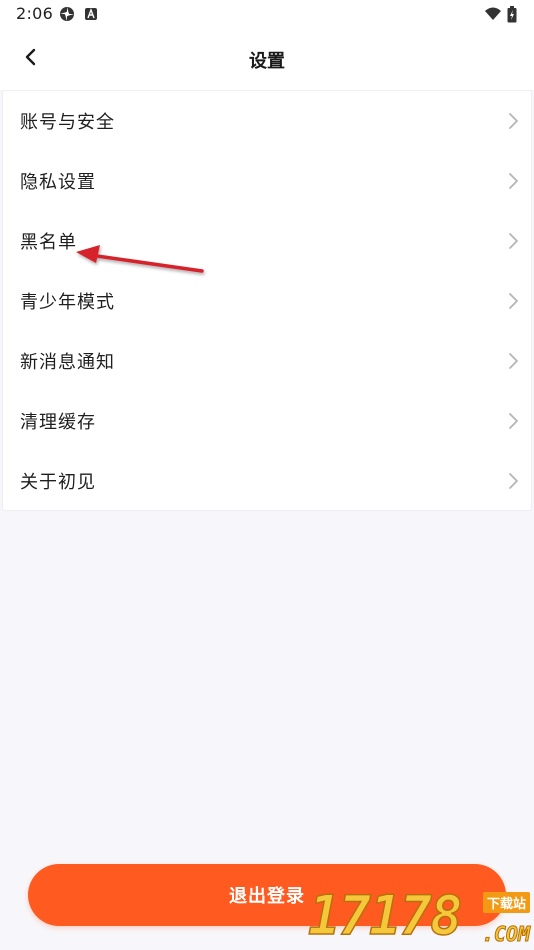  I want to click on settings-item-youth-mode: 青少年模式, so click(267, 301).